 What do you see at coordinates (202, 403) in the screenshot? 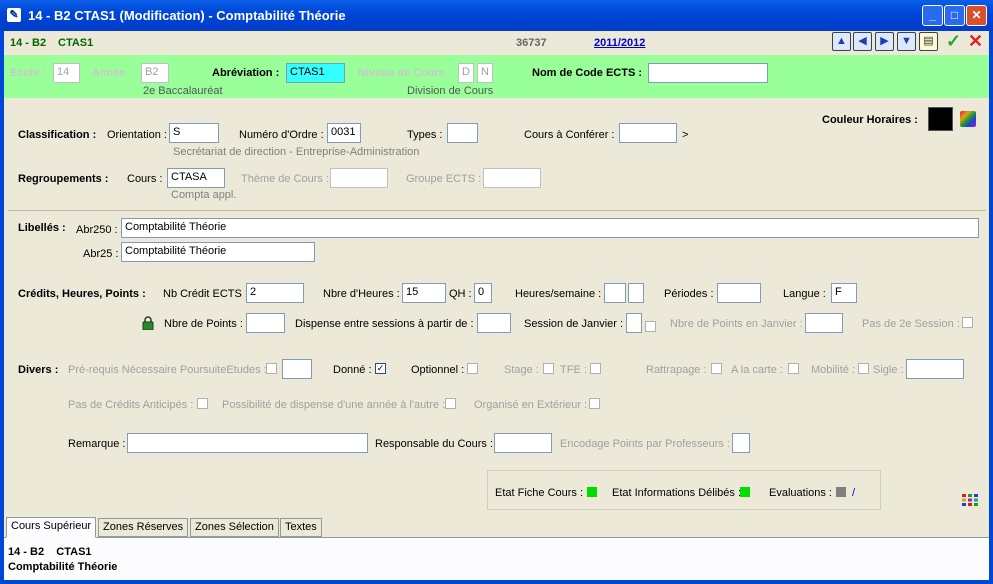
I see `anticipes-checkbox` at bounding box center [202, 403].